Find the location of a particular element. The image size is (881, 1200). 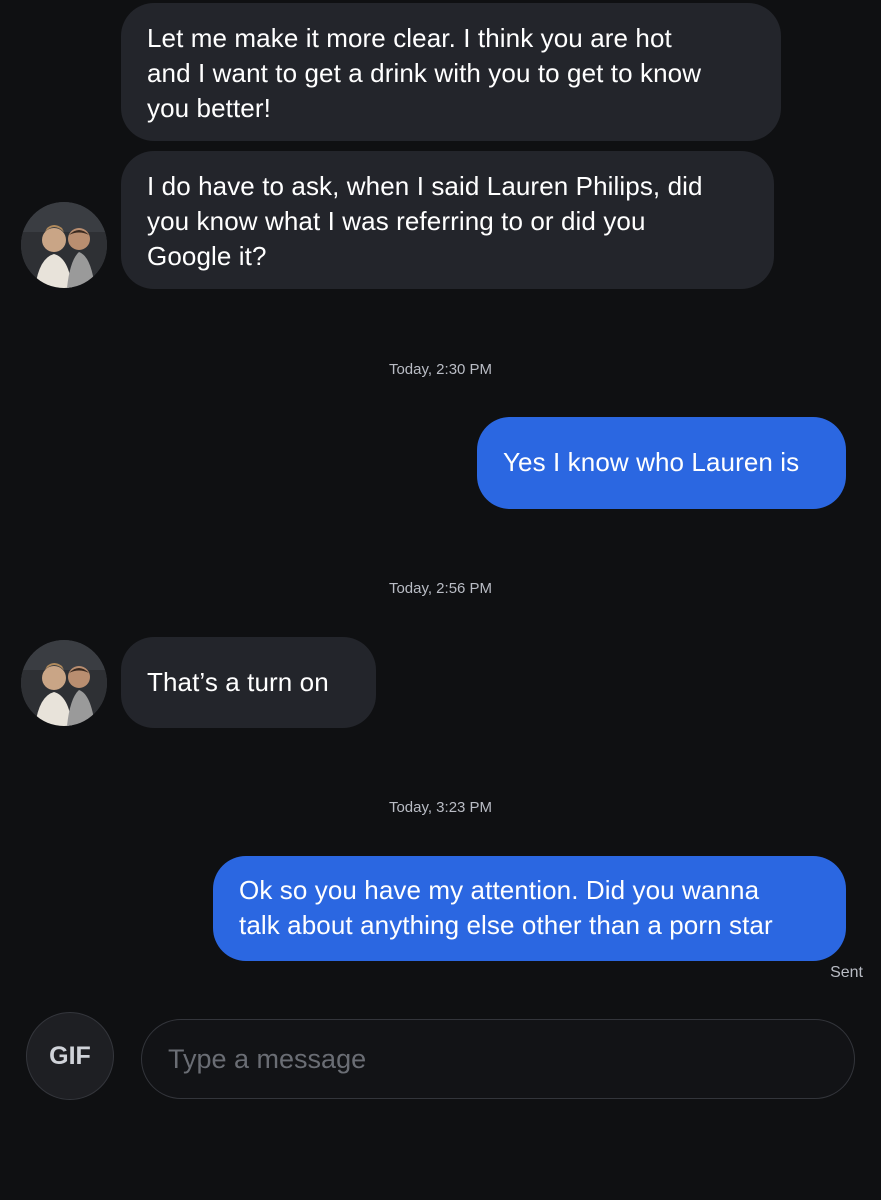

message-input is located at coordinates (498, 1059).